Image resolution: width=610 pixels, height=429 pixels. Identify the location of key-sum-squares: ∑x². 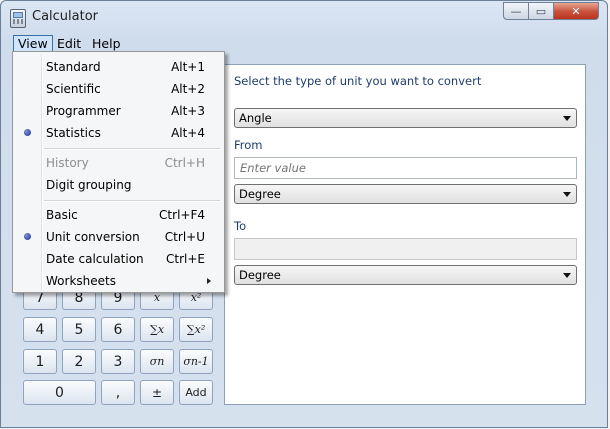
(196, 329).